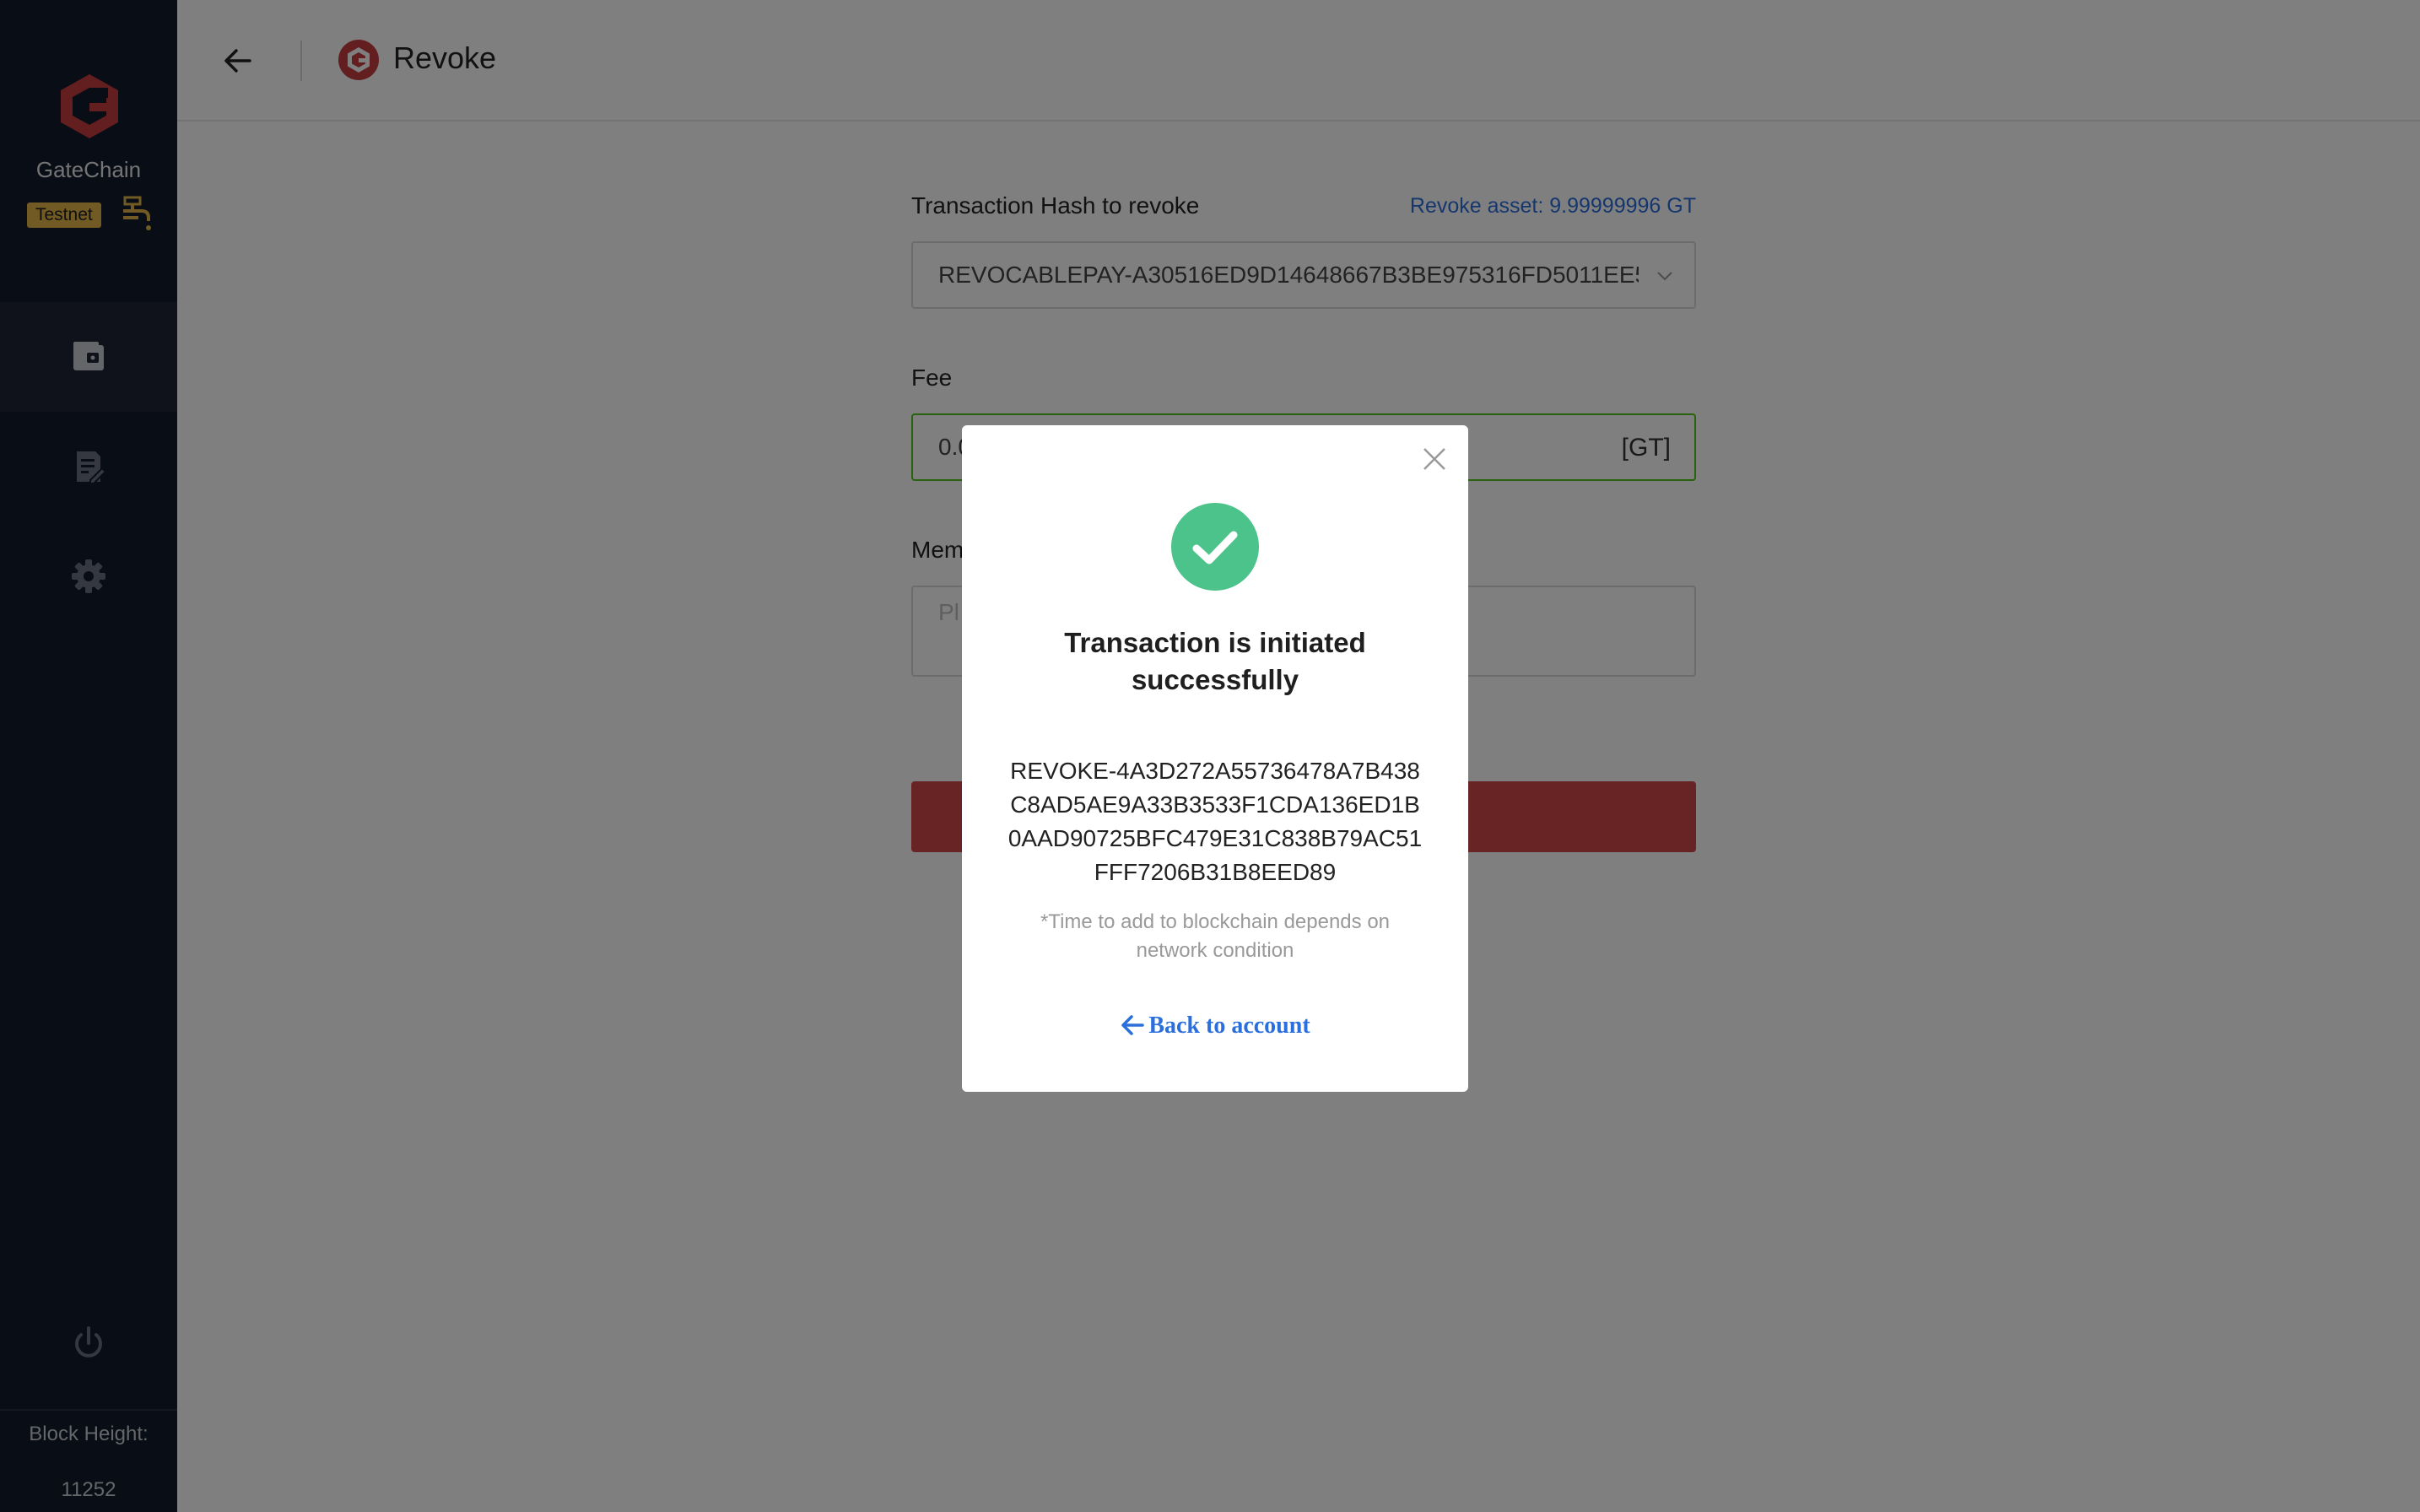 The image size is (2420, 1512). What do you see at coordinates (1215, 547) in the screenshot?
I see `check-circle-icon` at bounding box center [1215, 547].